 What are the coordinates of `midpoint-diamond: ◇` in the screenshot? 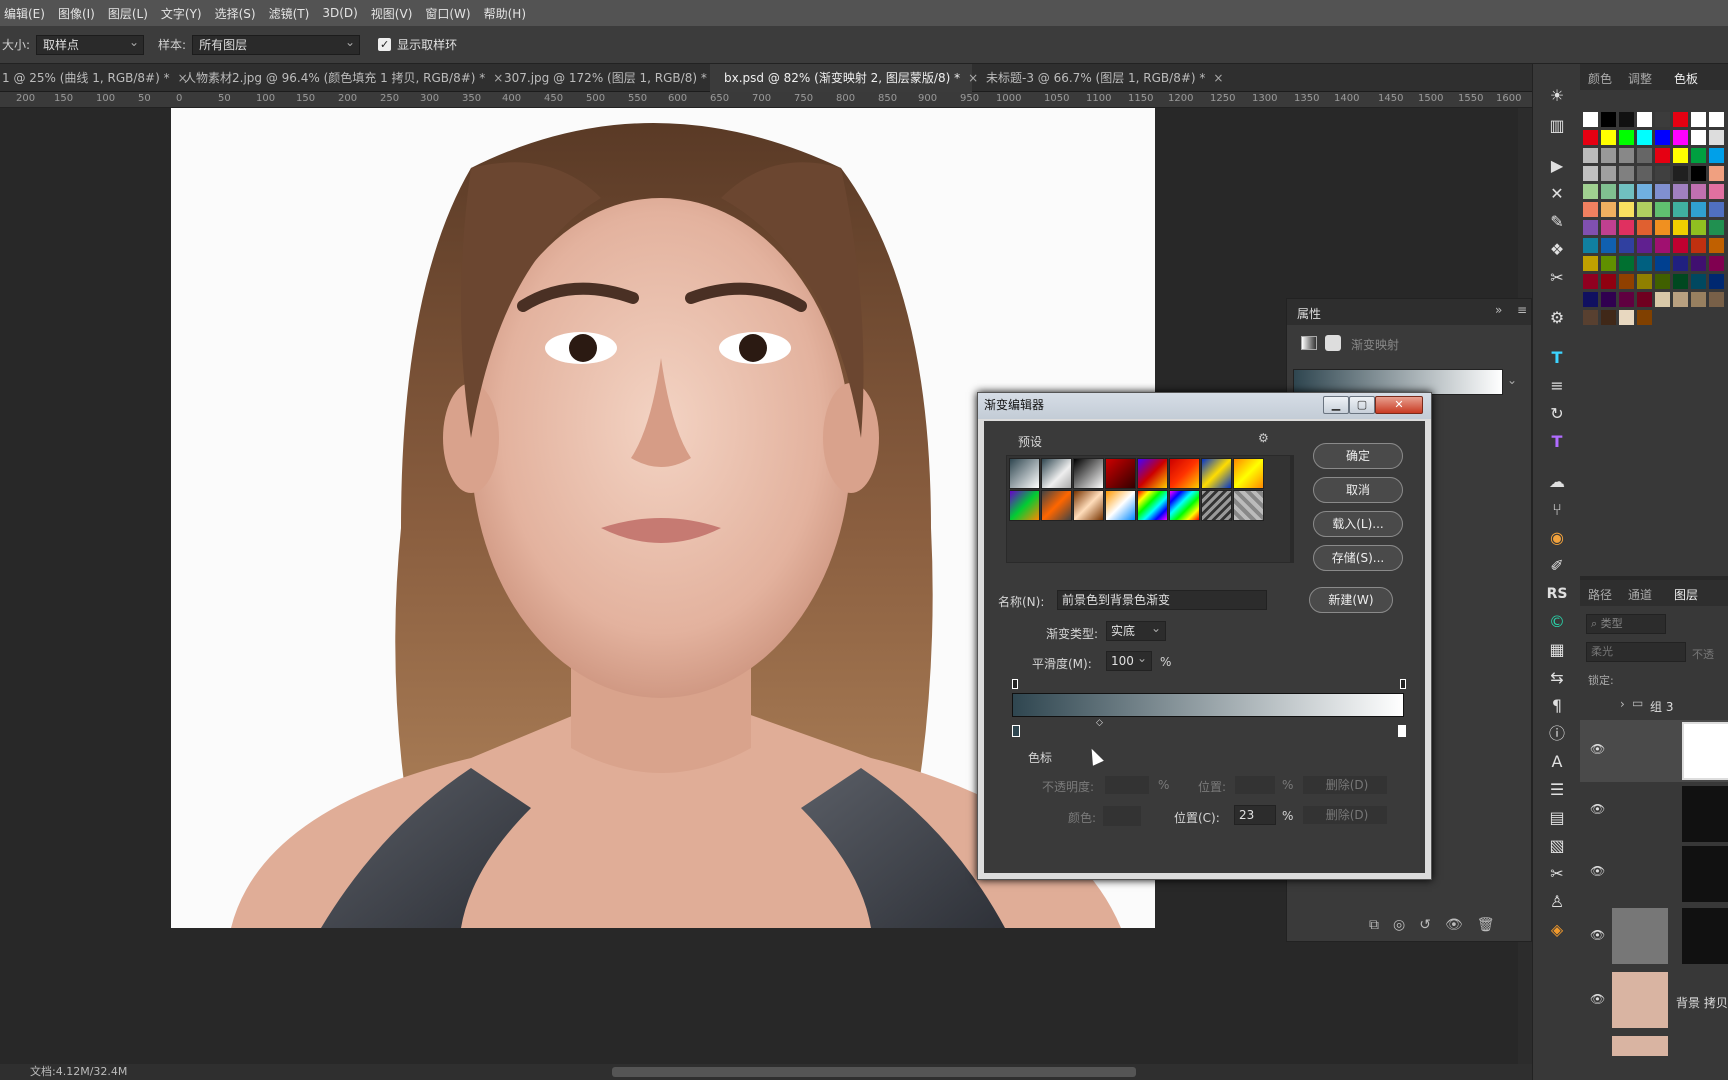 It's located at (1099, 723).